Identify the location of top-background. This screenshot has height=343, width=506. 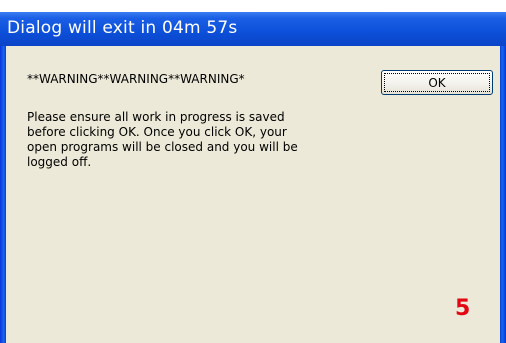
(253, 6).